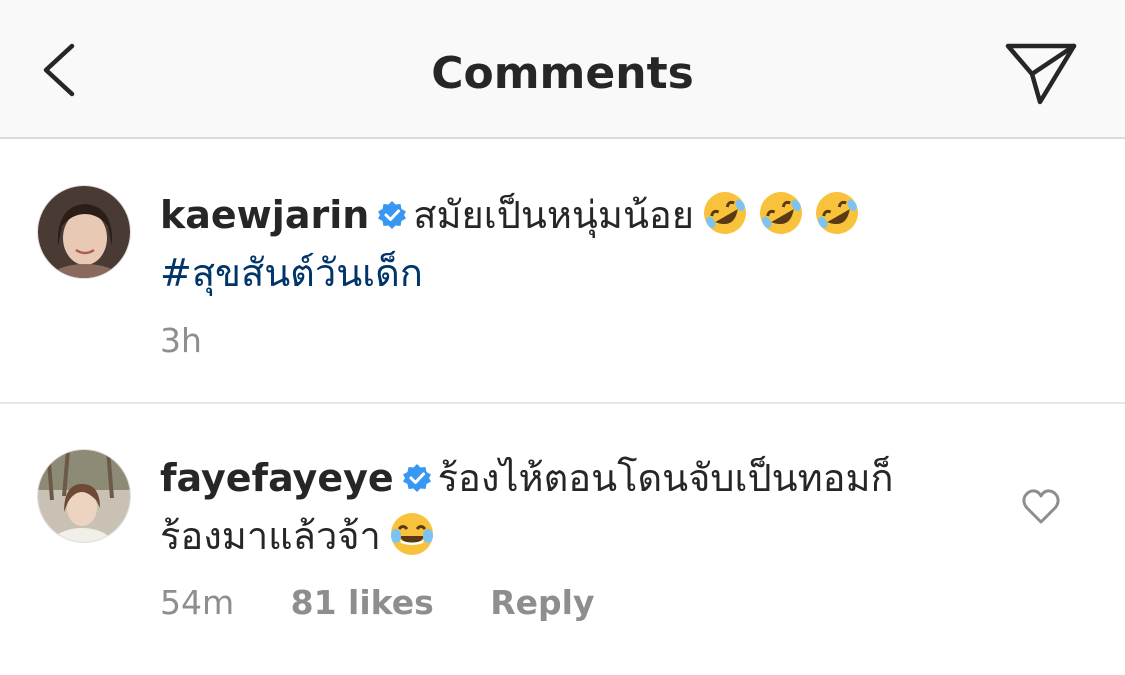 The image size is (1125, 675). I want to click on hashtag-link: #สุขสันต์วันเด็ก, so click(291, 273).